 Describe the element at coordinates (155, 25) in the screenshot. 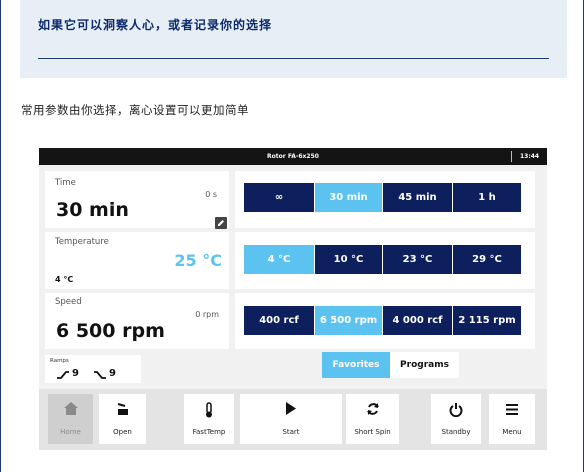

I see `headline-title: 如果它可以洞察人心，或者记录你的选择` at that location.